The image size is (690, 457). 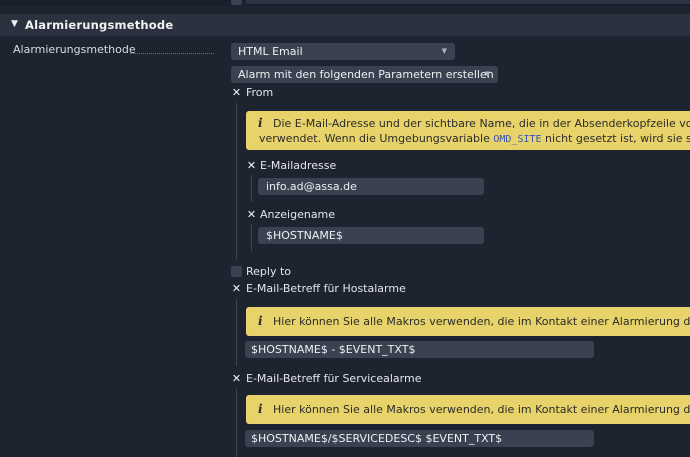 What do you see at coordinates (236, 423) in the screenshot?
I see `service-subject-indent-line` at bounding box center [236, 423].